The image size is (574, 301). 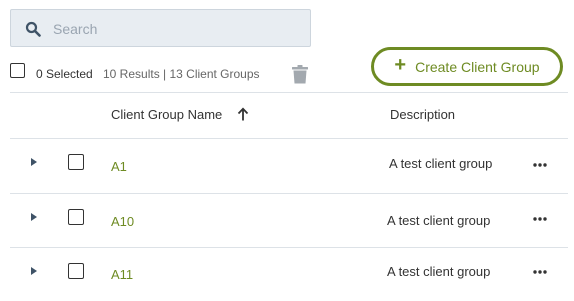 What do you see at coordinates (243, 114) in the screenshot?
I see `arrow-up-icon` at bounding box center [243, 114].